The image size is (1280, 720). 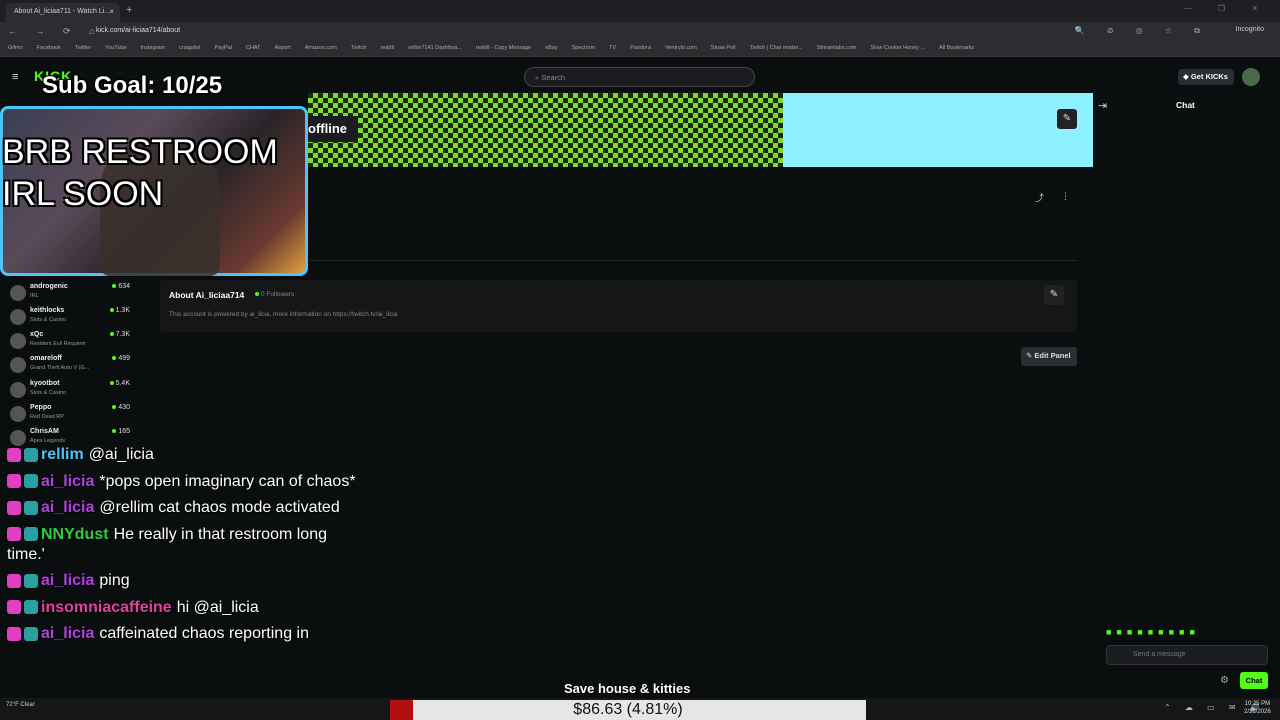 I want to click on banner-edit-icon: ✎, so click(x=1067, y=119).